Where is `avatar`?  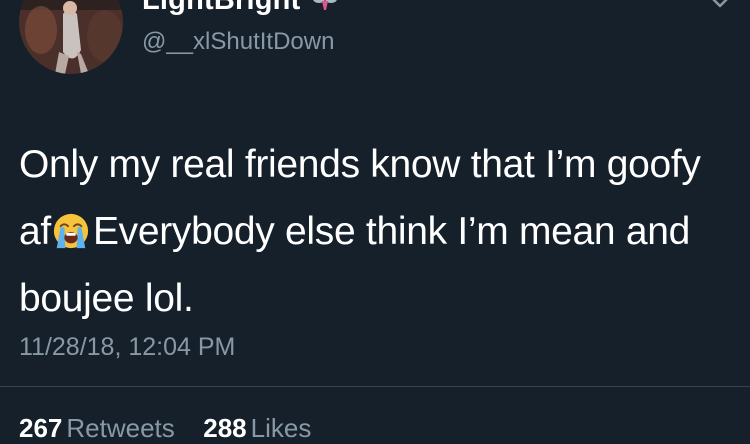 avatar is located at coordinates (71, 37).